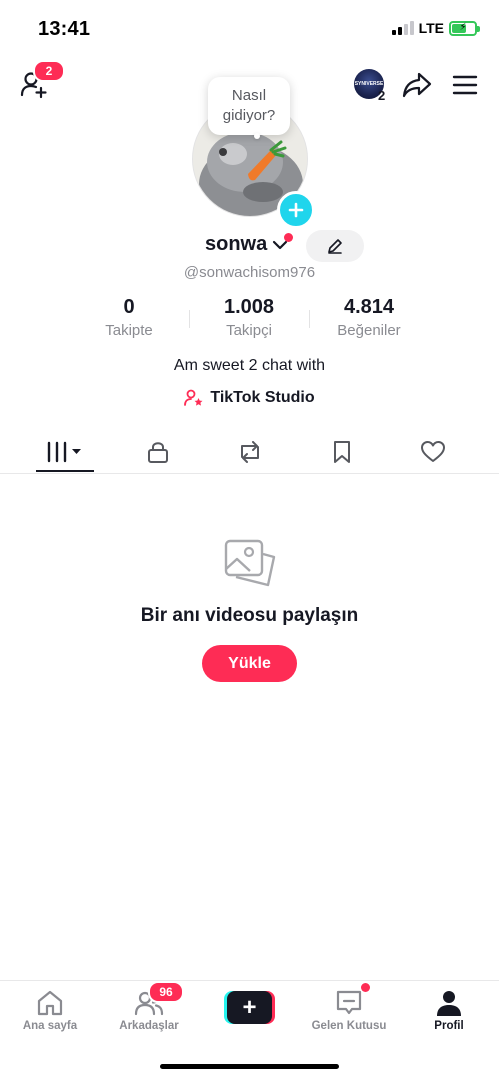 The height and width of the screenshot is (1080, 499). Describe the element at coordinates (449, 1003) in the screenshot. I see `profile-icon` at that location.